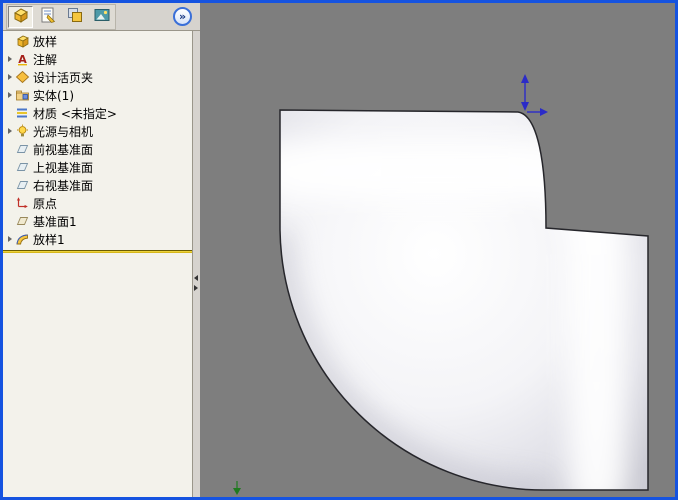 The width and height of the screenshot is (678, 500). Describe the element at coordinates (97, 131) in the screenshot. I see `tree-item-lights-cameras: 光源与相机` at that location.